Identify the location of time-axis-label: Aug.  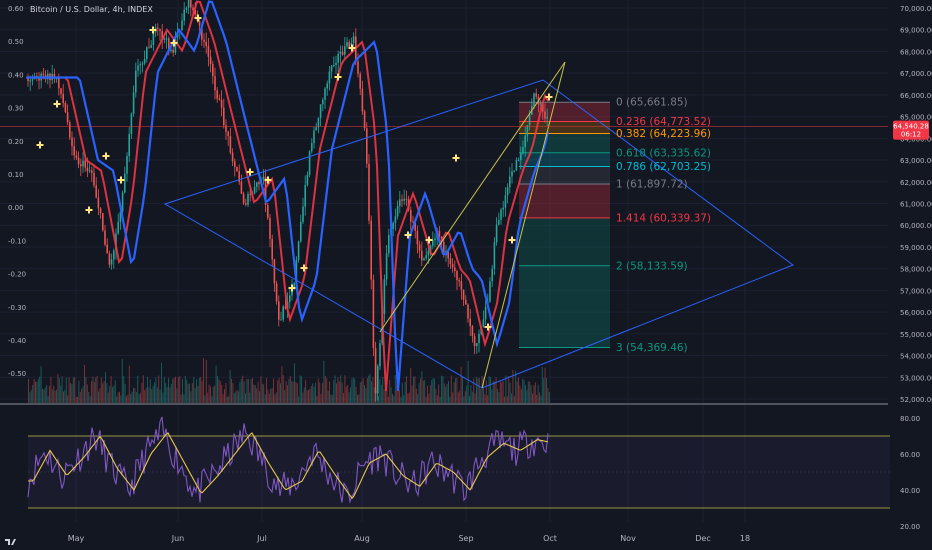
(362, 538).